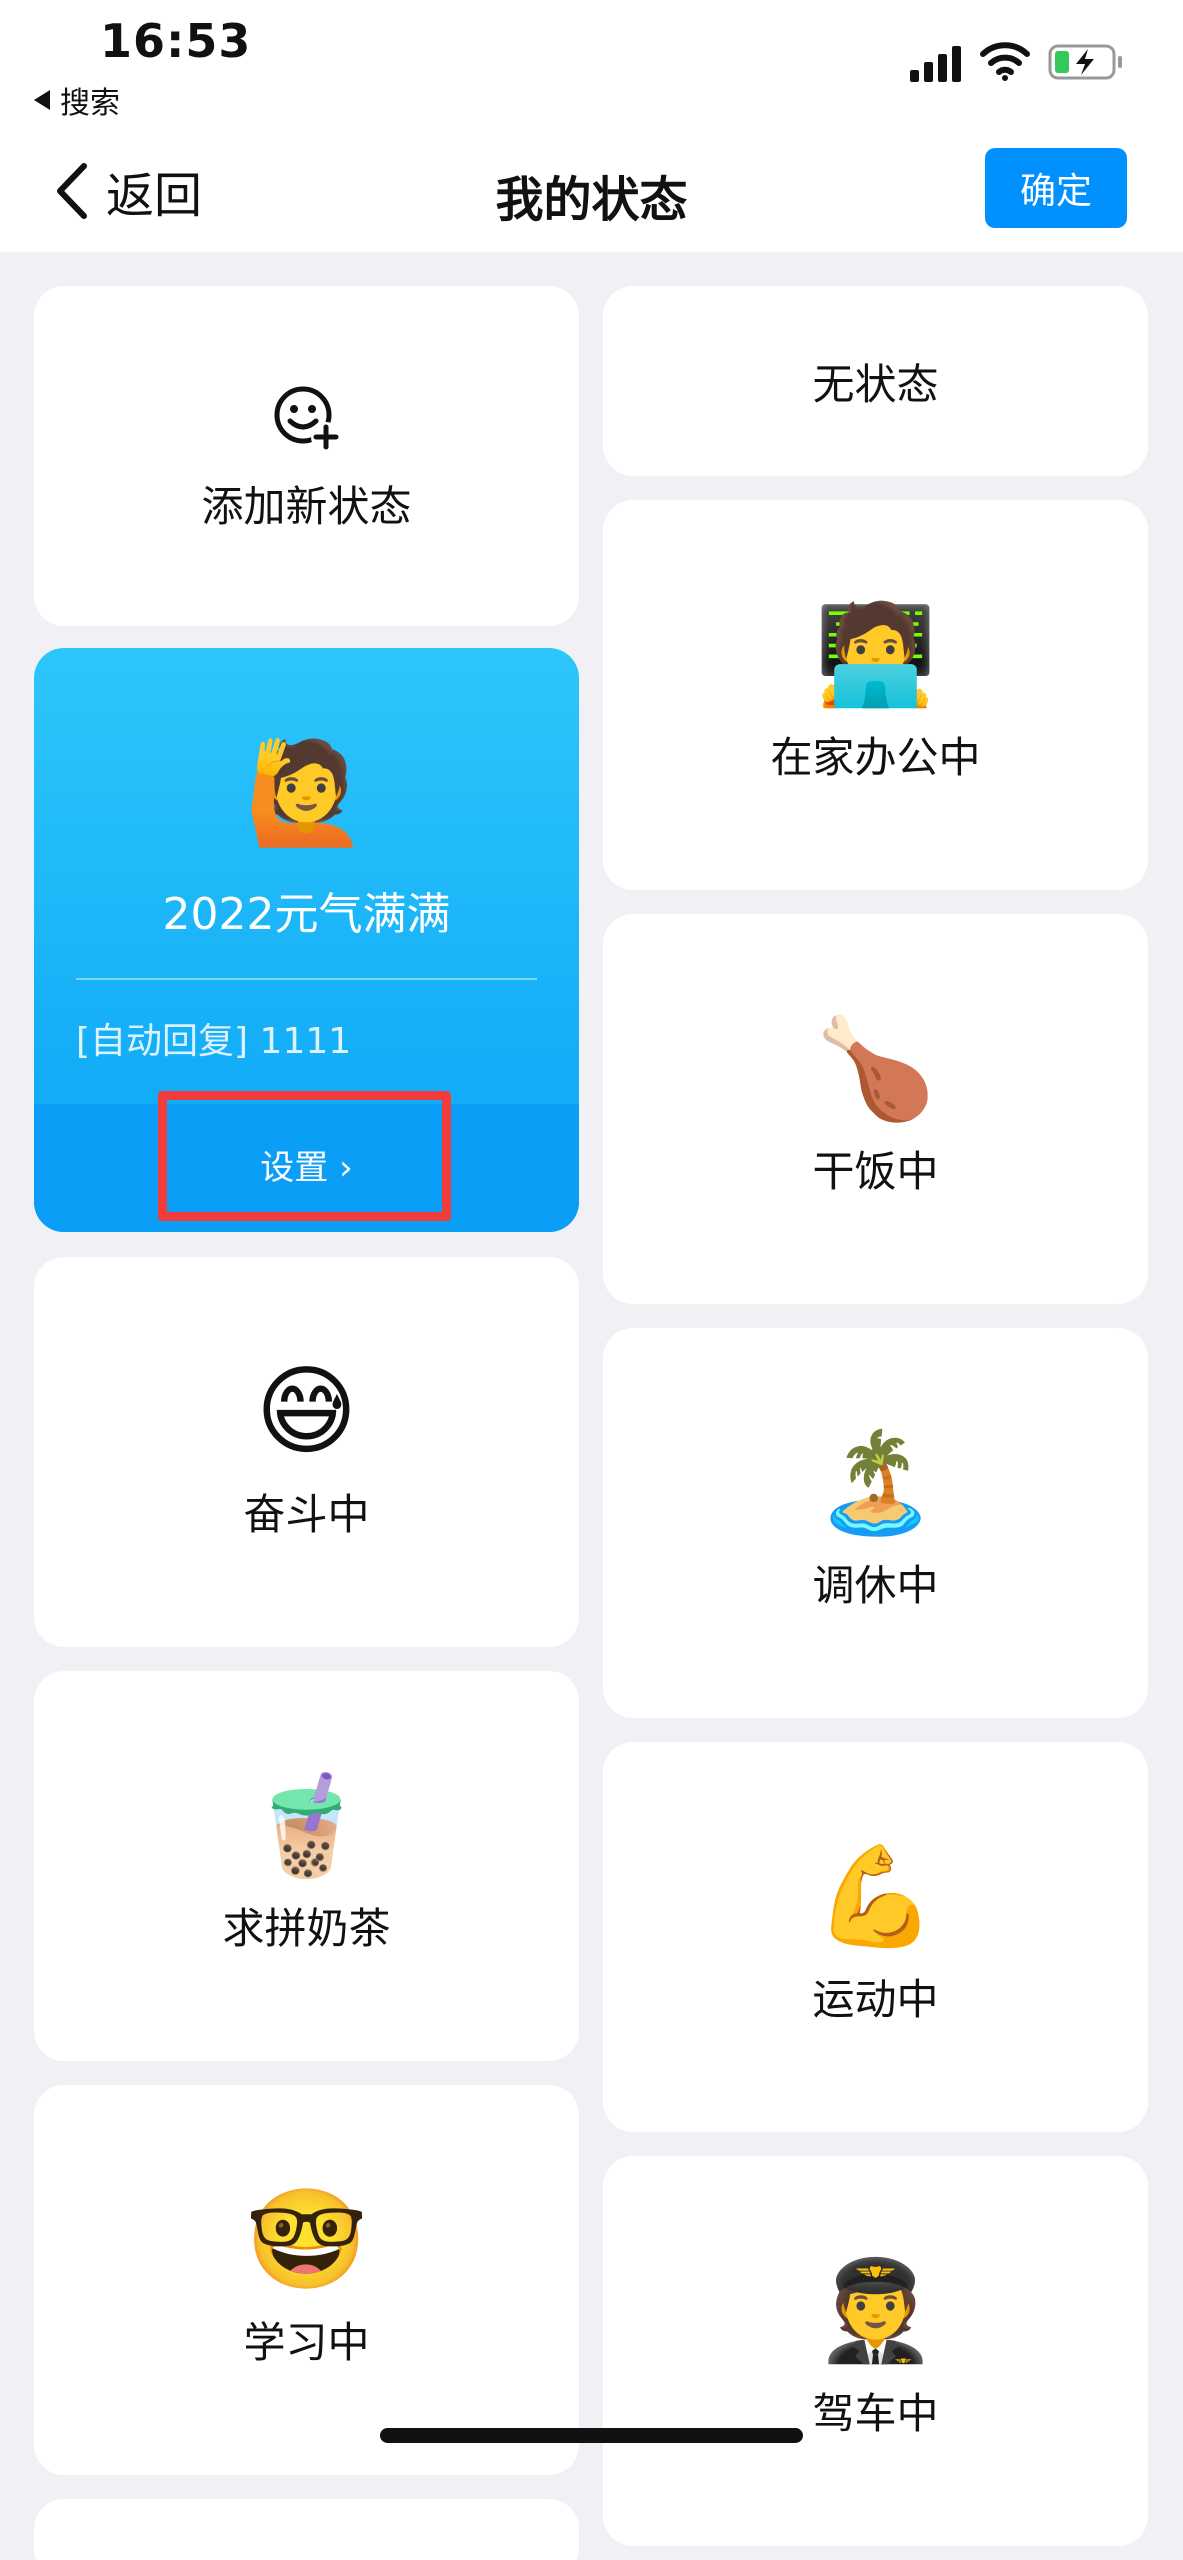 The width and height of the screenshot is (1183, 2560). What do you see at coordinates (936, 64) in the screenshot?
I see `signal-icon` at bounding box center [936, 64].